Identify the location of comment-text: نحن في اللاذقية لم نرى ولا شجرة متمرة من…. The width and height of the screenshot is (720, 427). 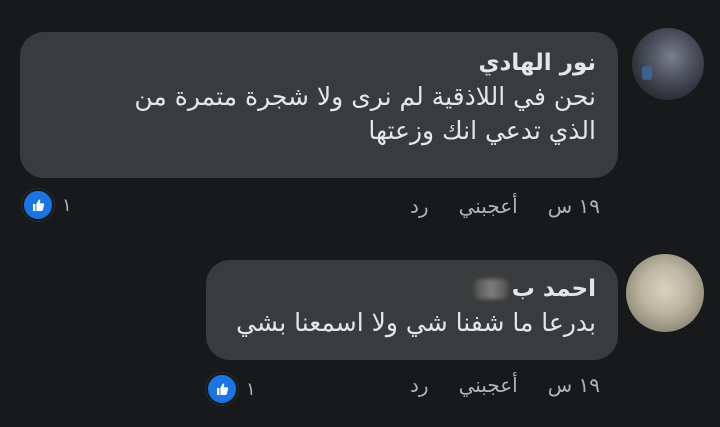
(319, 114).